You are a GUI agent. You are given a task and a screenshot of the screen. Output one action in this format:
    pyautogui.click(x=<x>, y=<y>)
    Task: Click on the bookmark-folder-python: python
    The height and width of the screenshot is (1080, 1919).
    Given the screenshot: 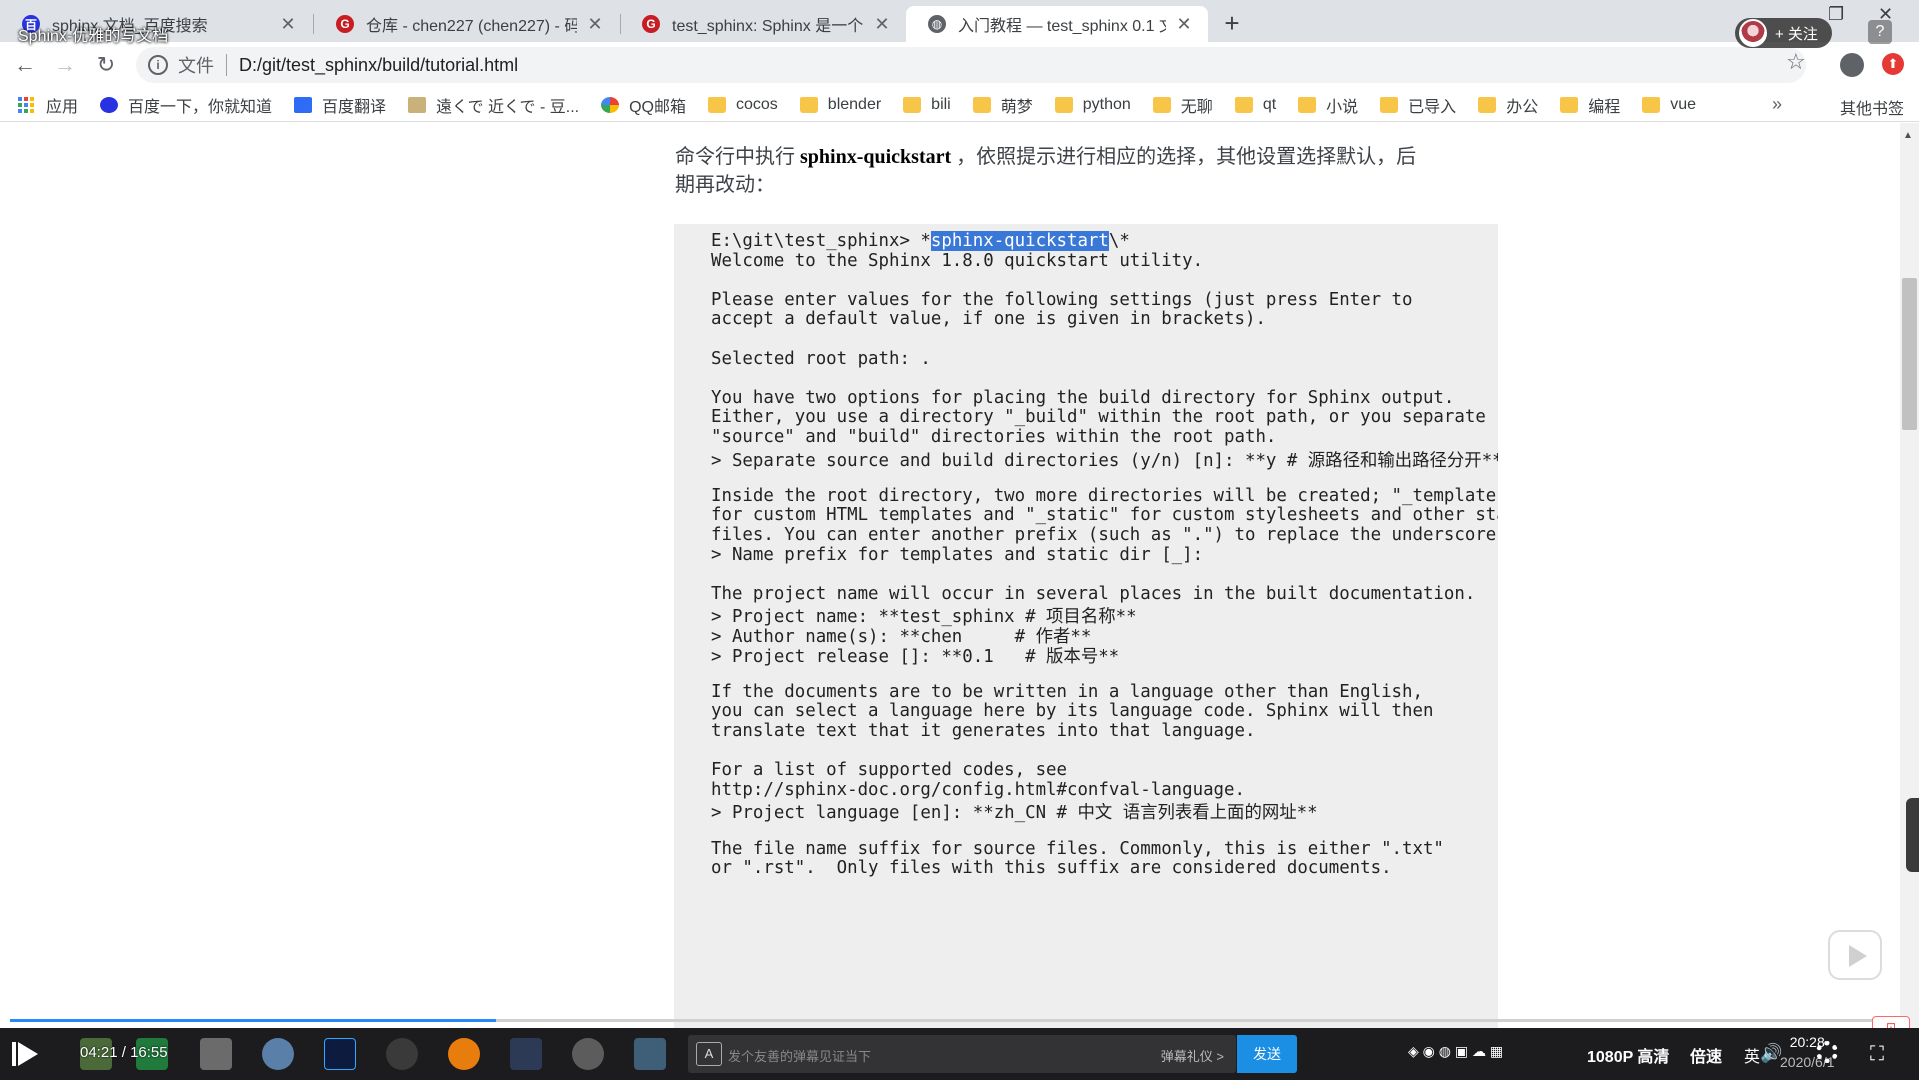 What is the action you would take?
    pyautogui.click(x=1092, y=104)
    